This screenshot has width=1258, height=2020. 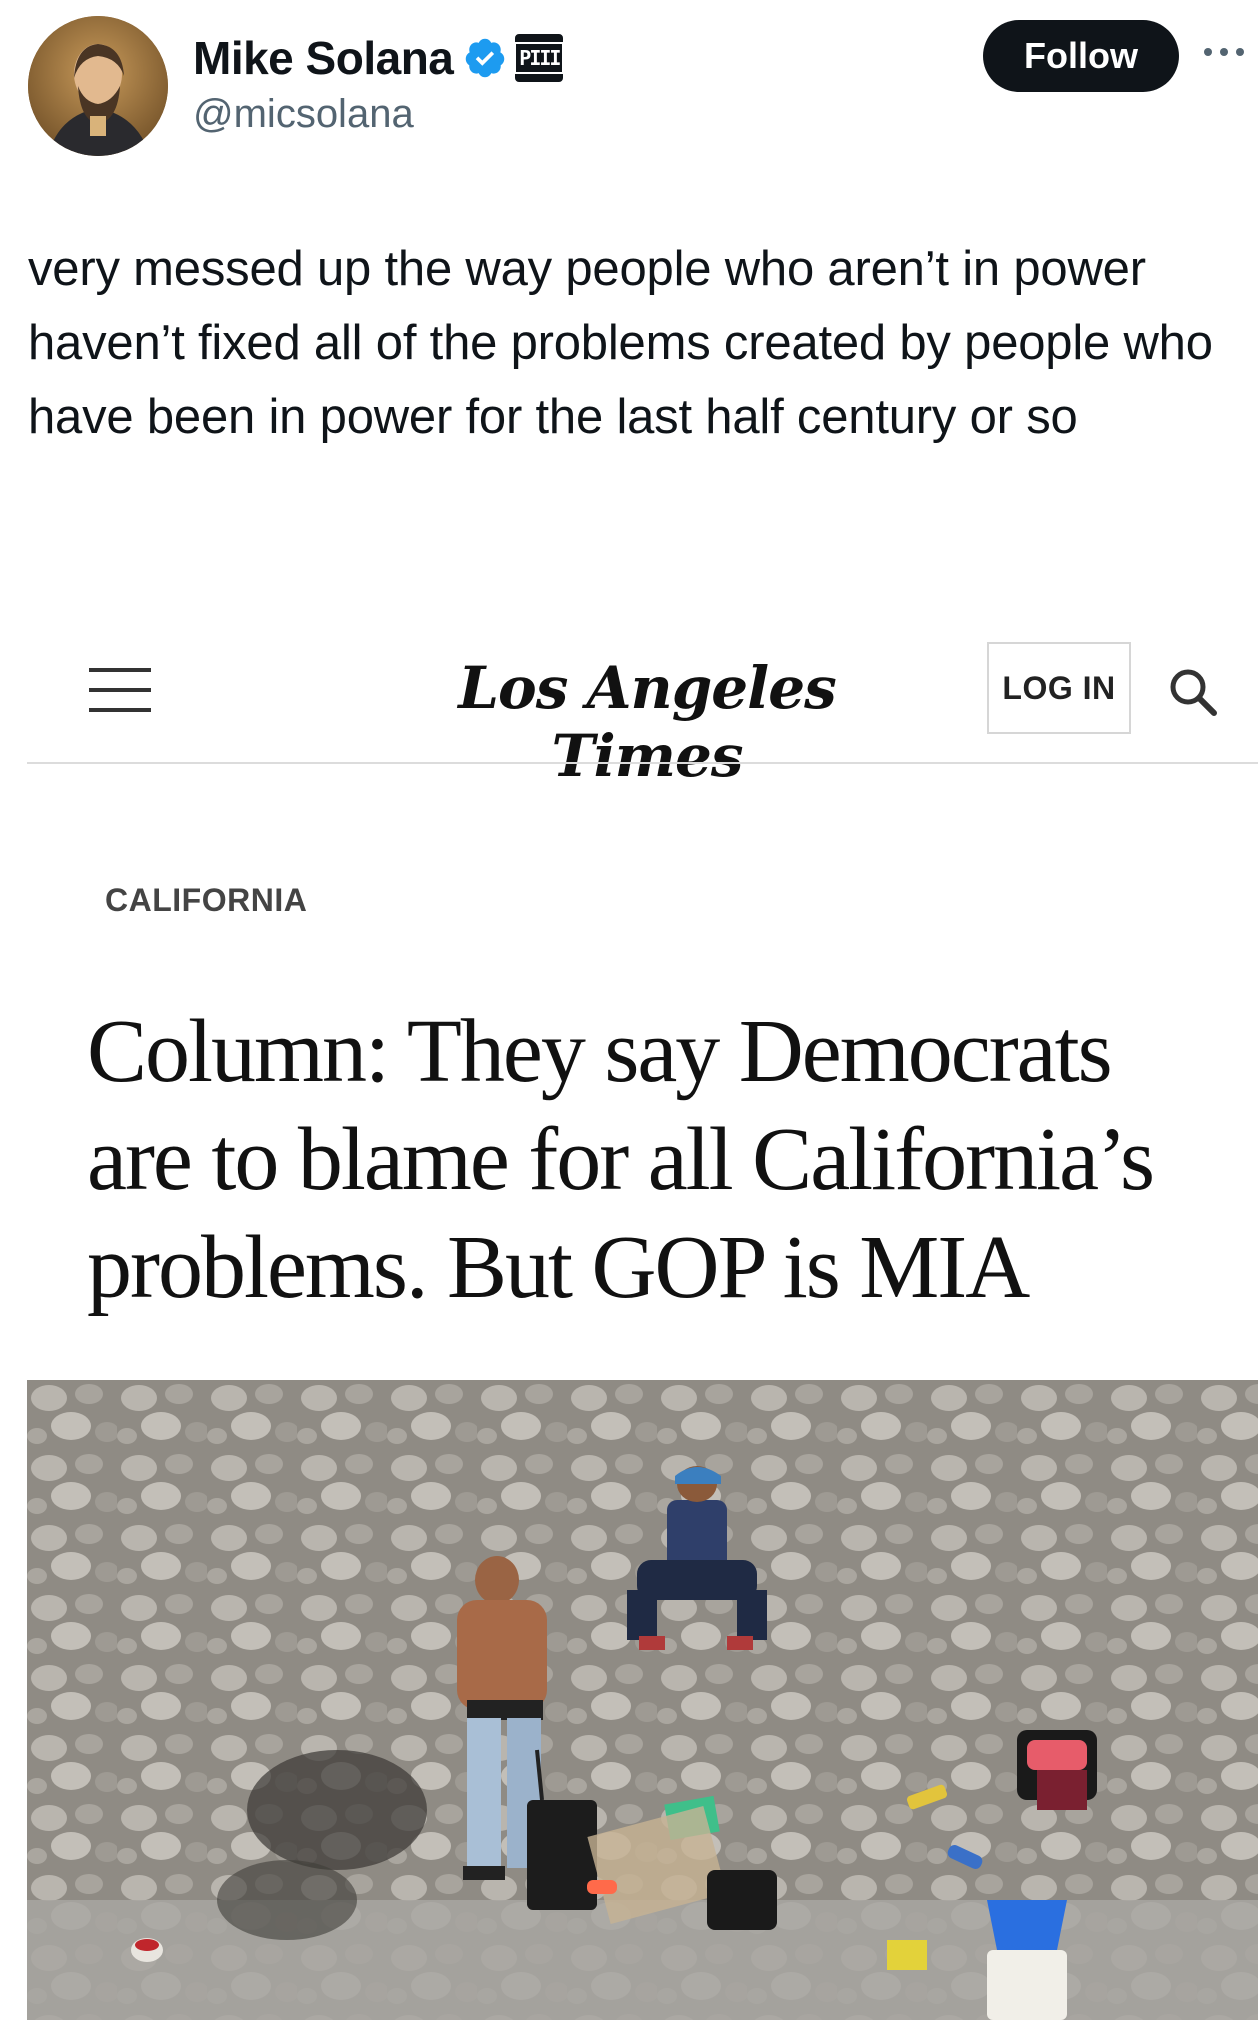 What do you see at coordinates (1059, 688) in the screenshot?
I see `login-button: LOG IN` at bounding box center [1059, 688].